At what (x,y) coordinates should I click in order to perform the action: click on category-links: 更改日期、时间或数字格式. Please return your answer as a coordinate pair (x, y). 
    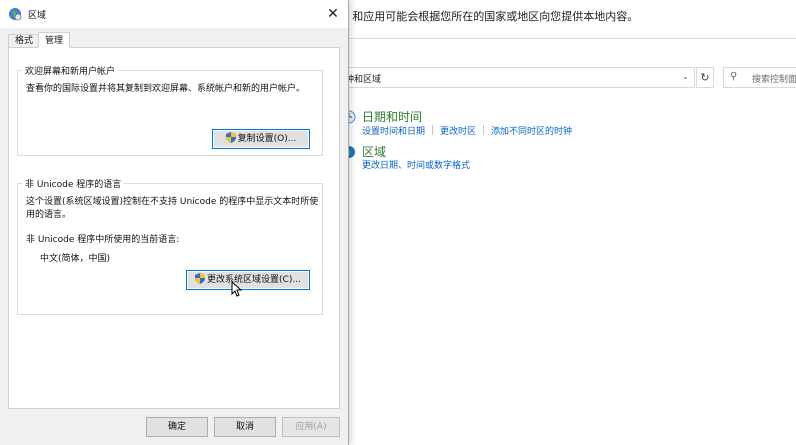
    Looking at the image, I should click on (416, 164).